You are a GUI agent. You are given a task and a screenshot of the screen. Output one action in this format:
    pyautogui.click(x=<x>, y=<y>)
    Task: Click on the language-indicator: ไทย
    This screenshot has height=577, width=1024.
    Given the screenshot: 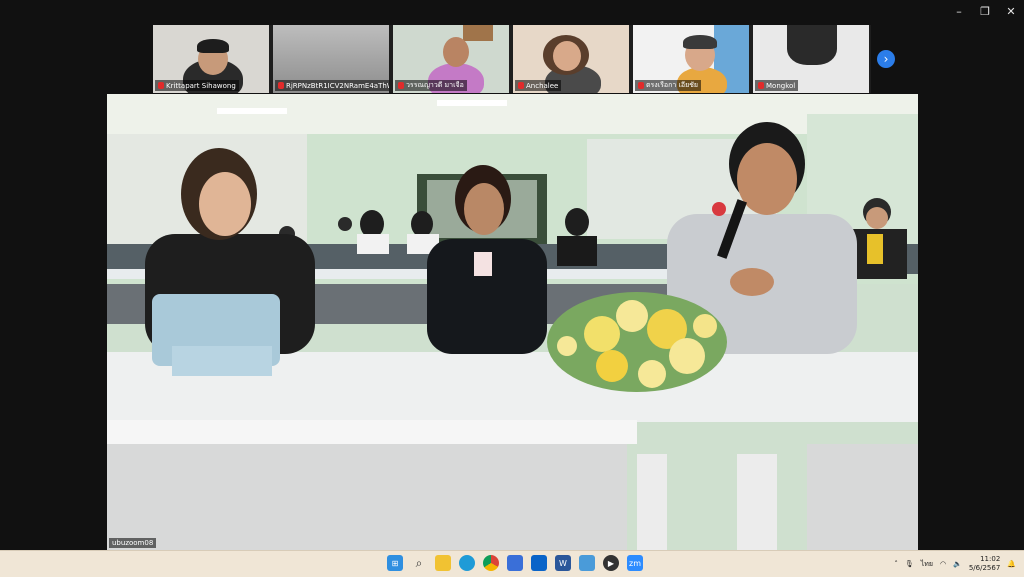 What is the action you would take?
    pyautogui.click(x=927, y=564)
    